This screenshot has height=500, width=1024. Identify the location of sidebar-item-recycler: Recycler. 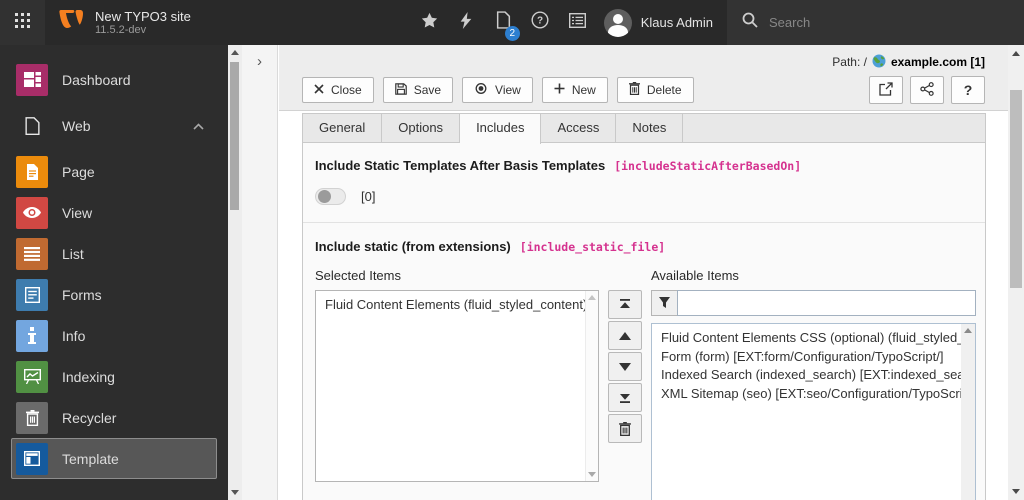
(114, 417).